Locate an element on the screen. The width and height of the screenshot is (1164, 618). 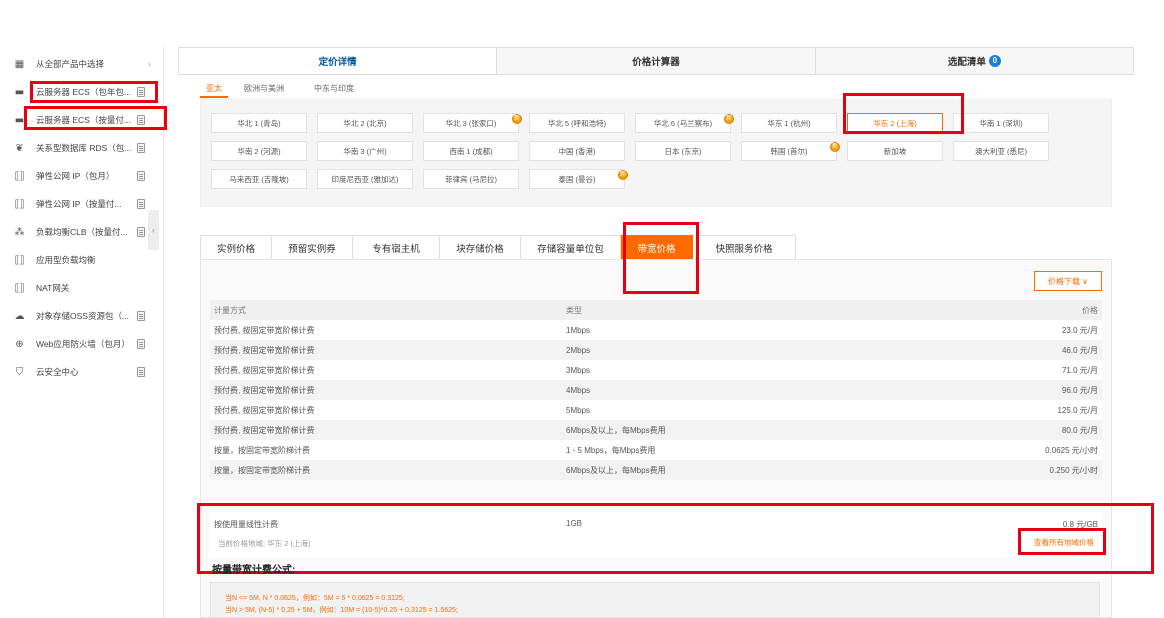
tab-storage-capacity-unit: 存储容量单位包 is located at coordinates (571, 247).